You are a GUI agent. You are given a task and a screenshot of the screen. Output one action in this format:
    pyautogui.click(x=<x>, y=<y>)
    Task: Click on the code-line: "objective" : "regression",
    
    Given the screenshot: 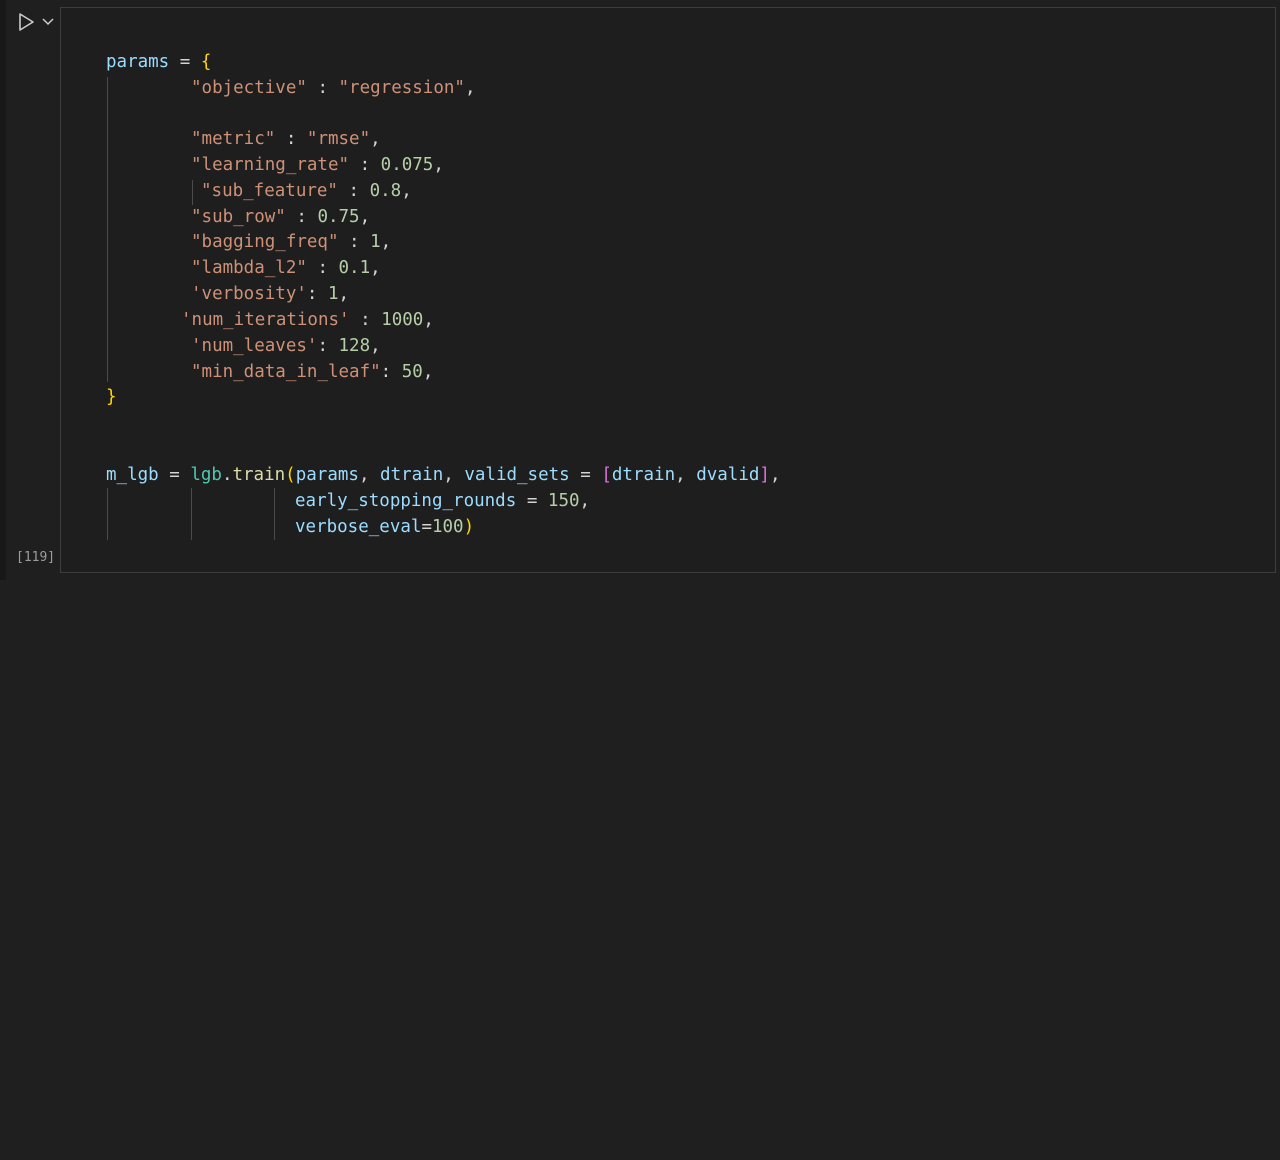 What is the action you would take?
    pyautogui.click(x=333, y=89)
    